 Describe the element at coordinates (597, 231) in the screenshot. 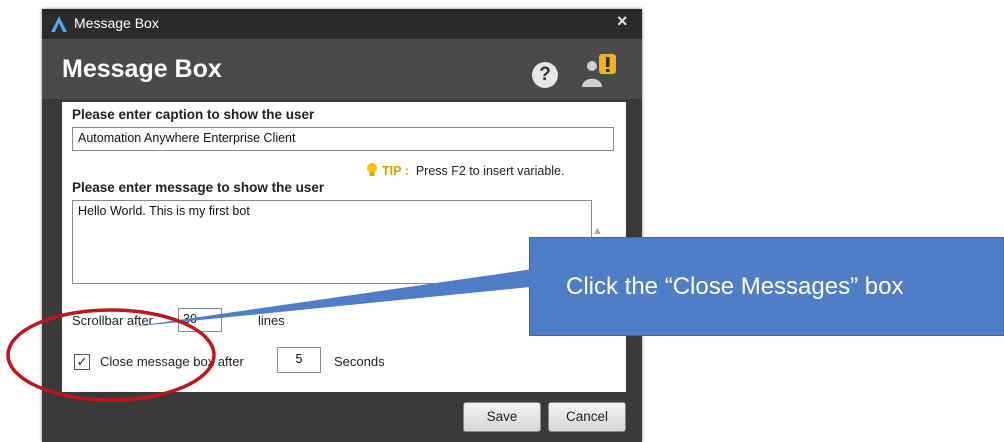

I see `scroll-up-icon: ▲` at that location.